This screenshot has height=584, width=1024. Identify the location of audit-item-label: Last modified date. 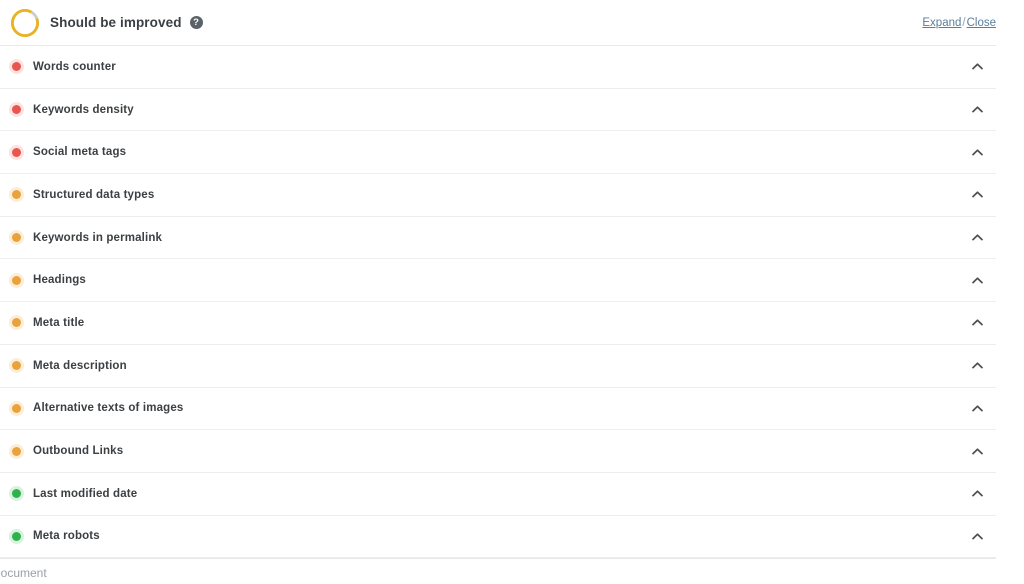
(85, 493).